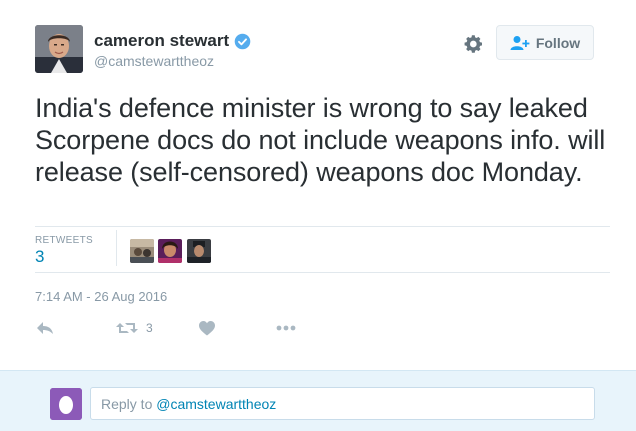 This screenshot has height=431, width=636. I want to click on reply-button, so click(45, 328).